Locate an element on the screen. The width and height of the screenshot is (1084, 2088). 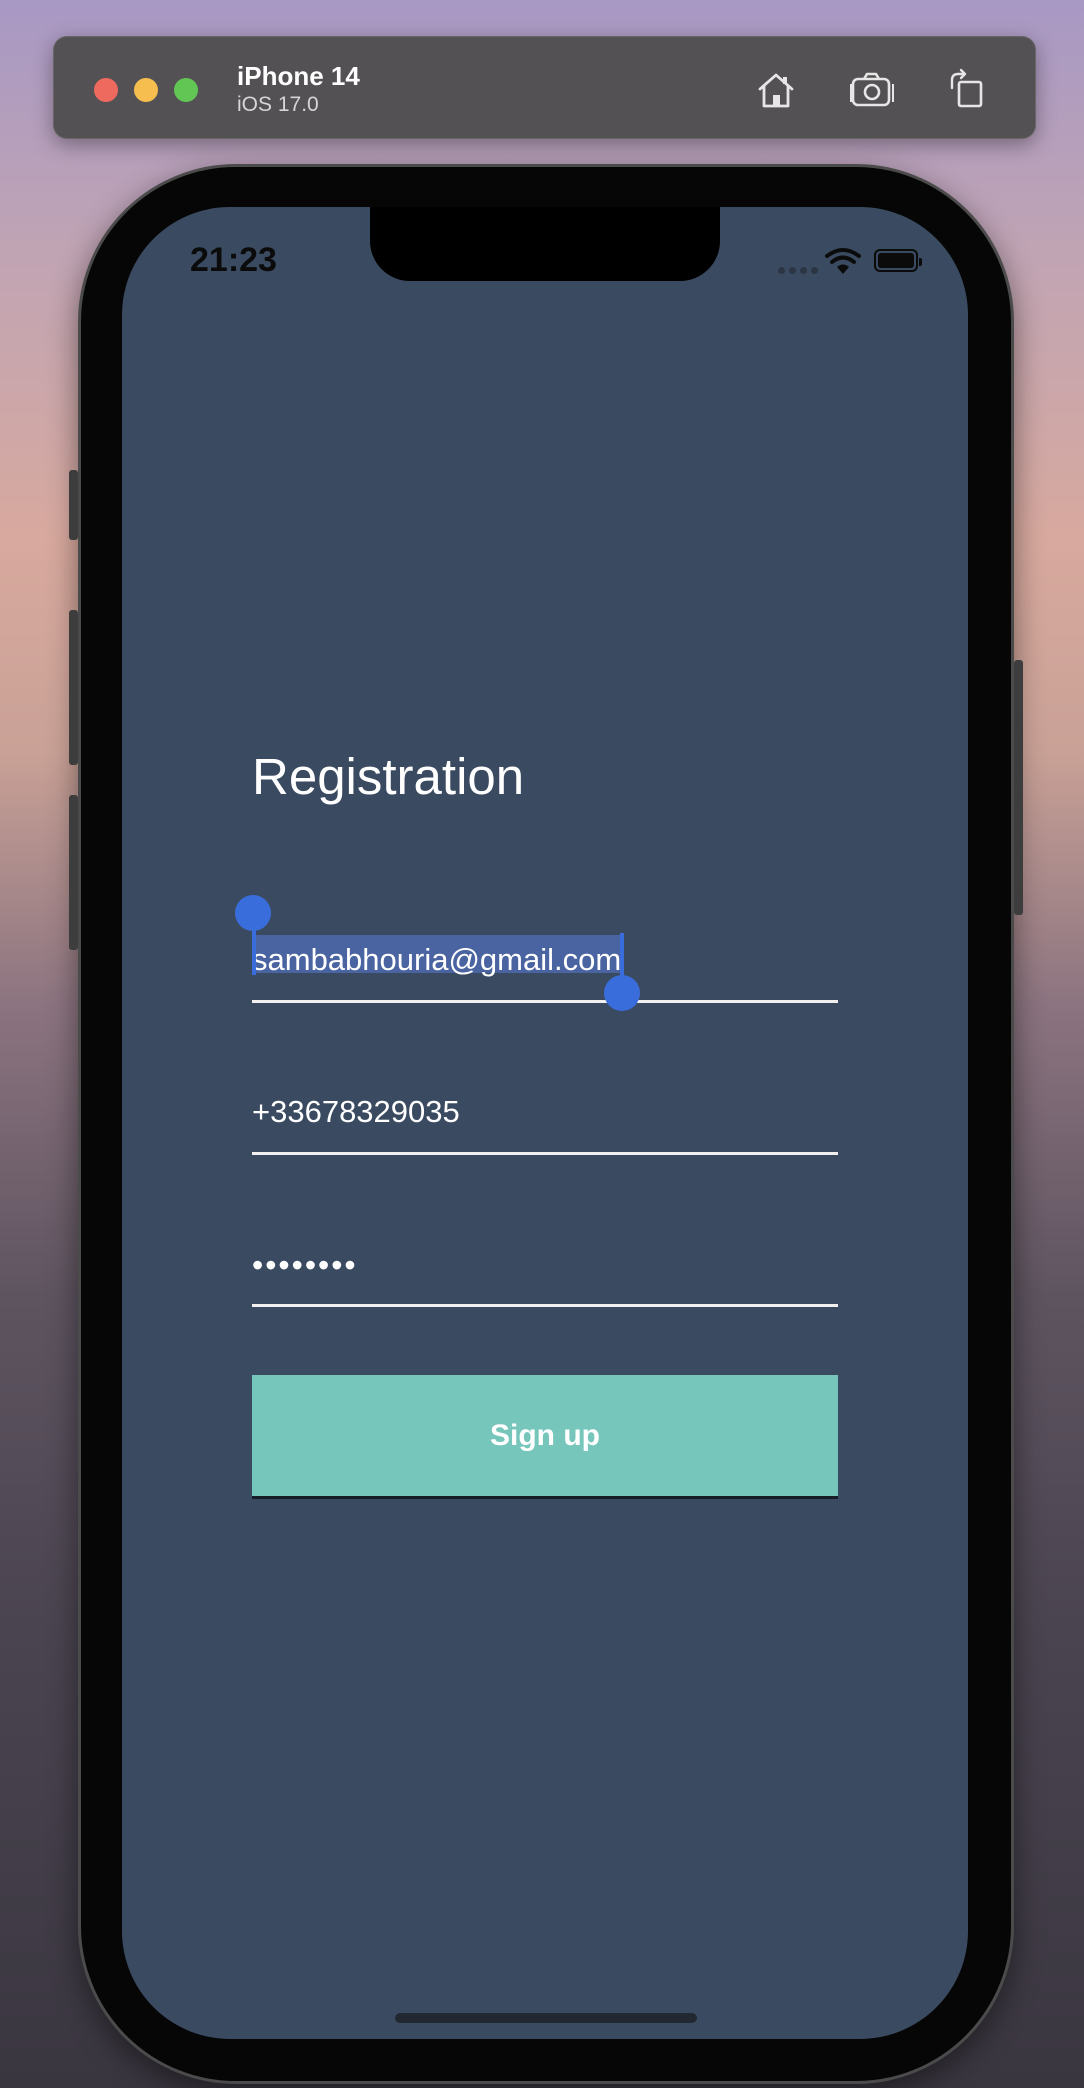
email-field: sambabhouria@gmail.com is located at coordinates (536, 953).